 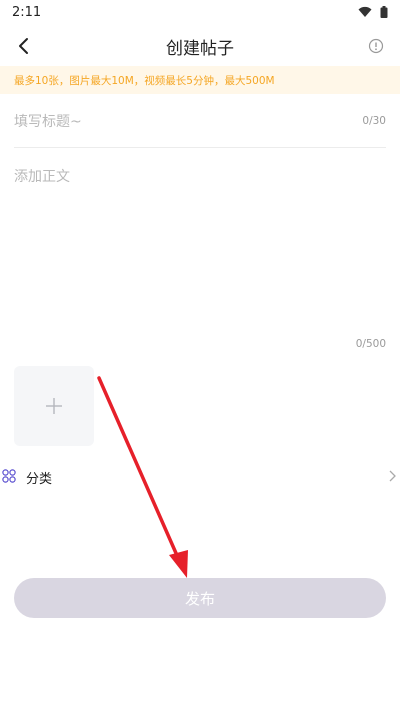 I want to click on back-button, so click(x=23, y=46).